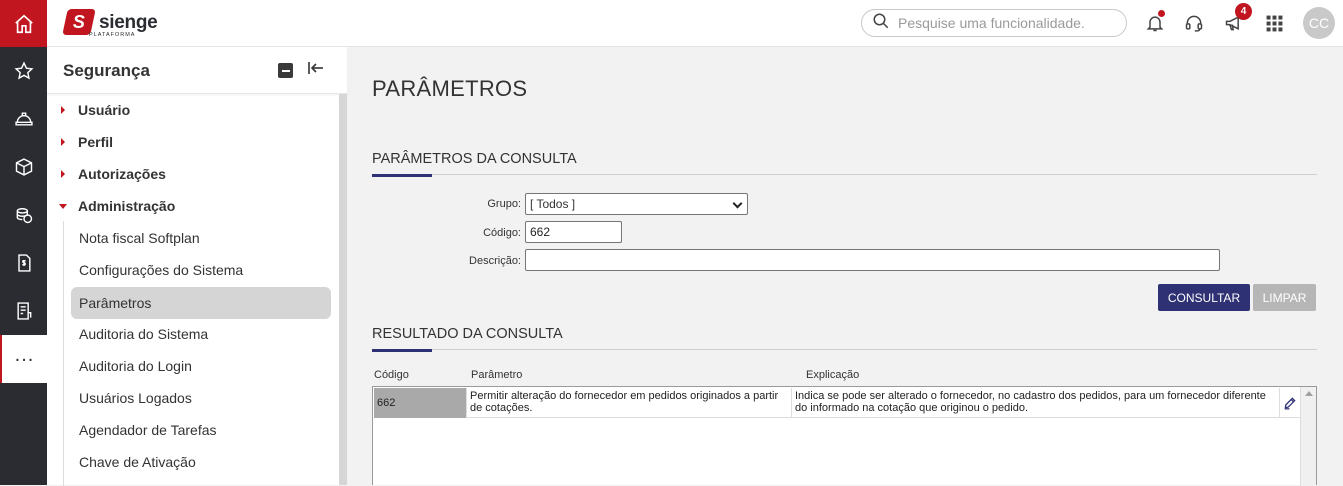  Describe the element at coordinates (122, 174) in the screenshot. I see `sidebar-group-label: Autorizações` at that location.